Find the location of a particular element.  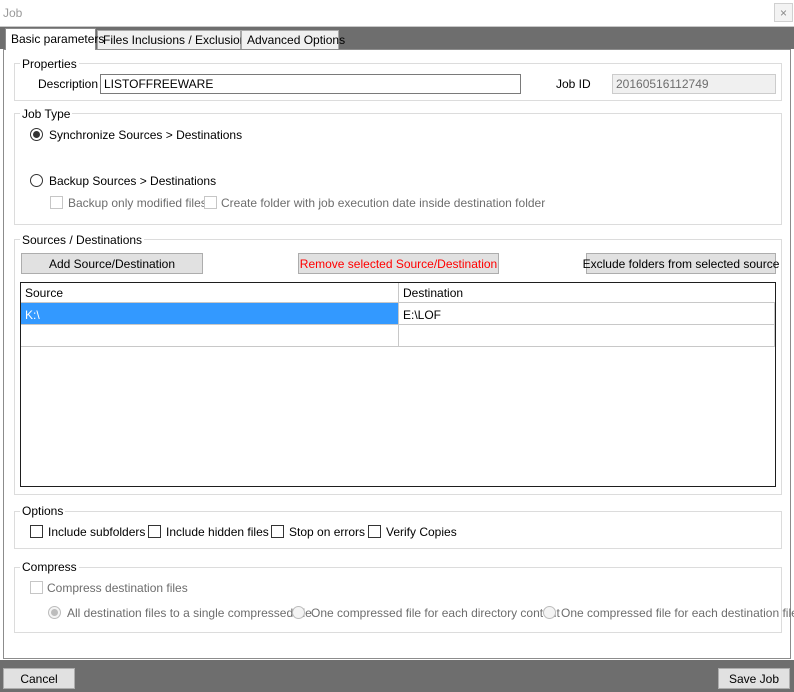

backup-modified-checkbox is located at coordinates (56, 202).